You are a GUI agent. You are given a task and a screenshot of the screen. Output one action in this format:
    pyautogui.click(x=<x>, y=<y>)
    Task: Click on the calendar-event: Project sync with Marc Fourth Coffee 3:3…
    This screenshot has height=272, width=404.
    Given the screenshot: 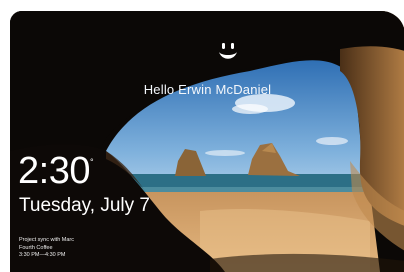 What is the action you would take?
    pyautogui.click(x=46, y=248)
    